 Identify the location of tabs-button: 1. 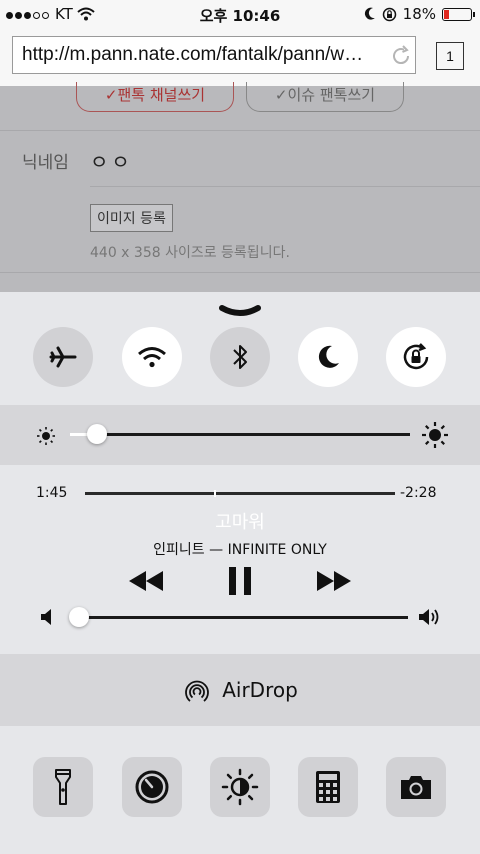
(450, 56).